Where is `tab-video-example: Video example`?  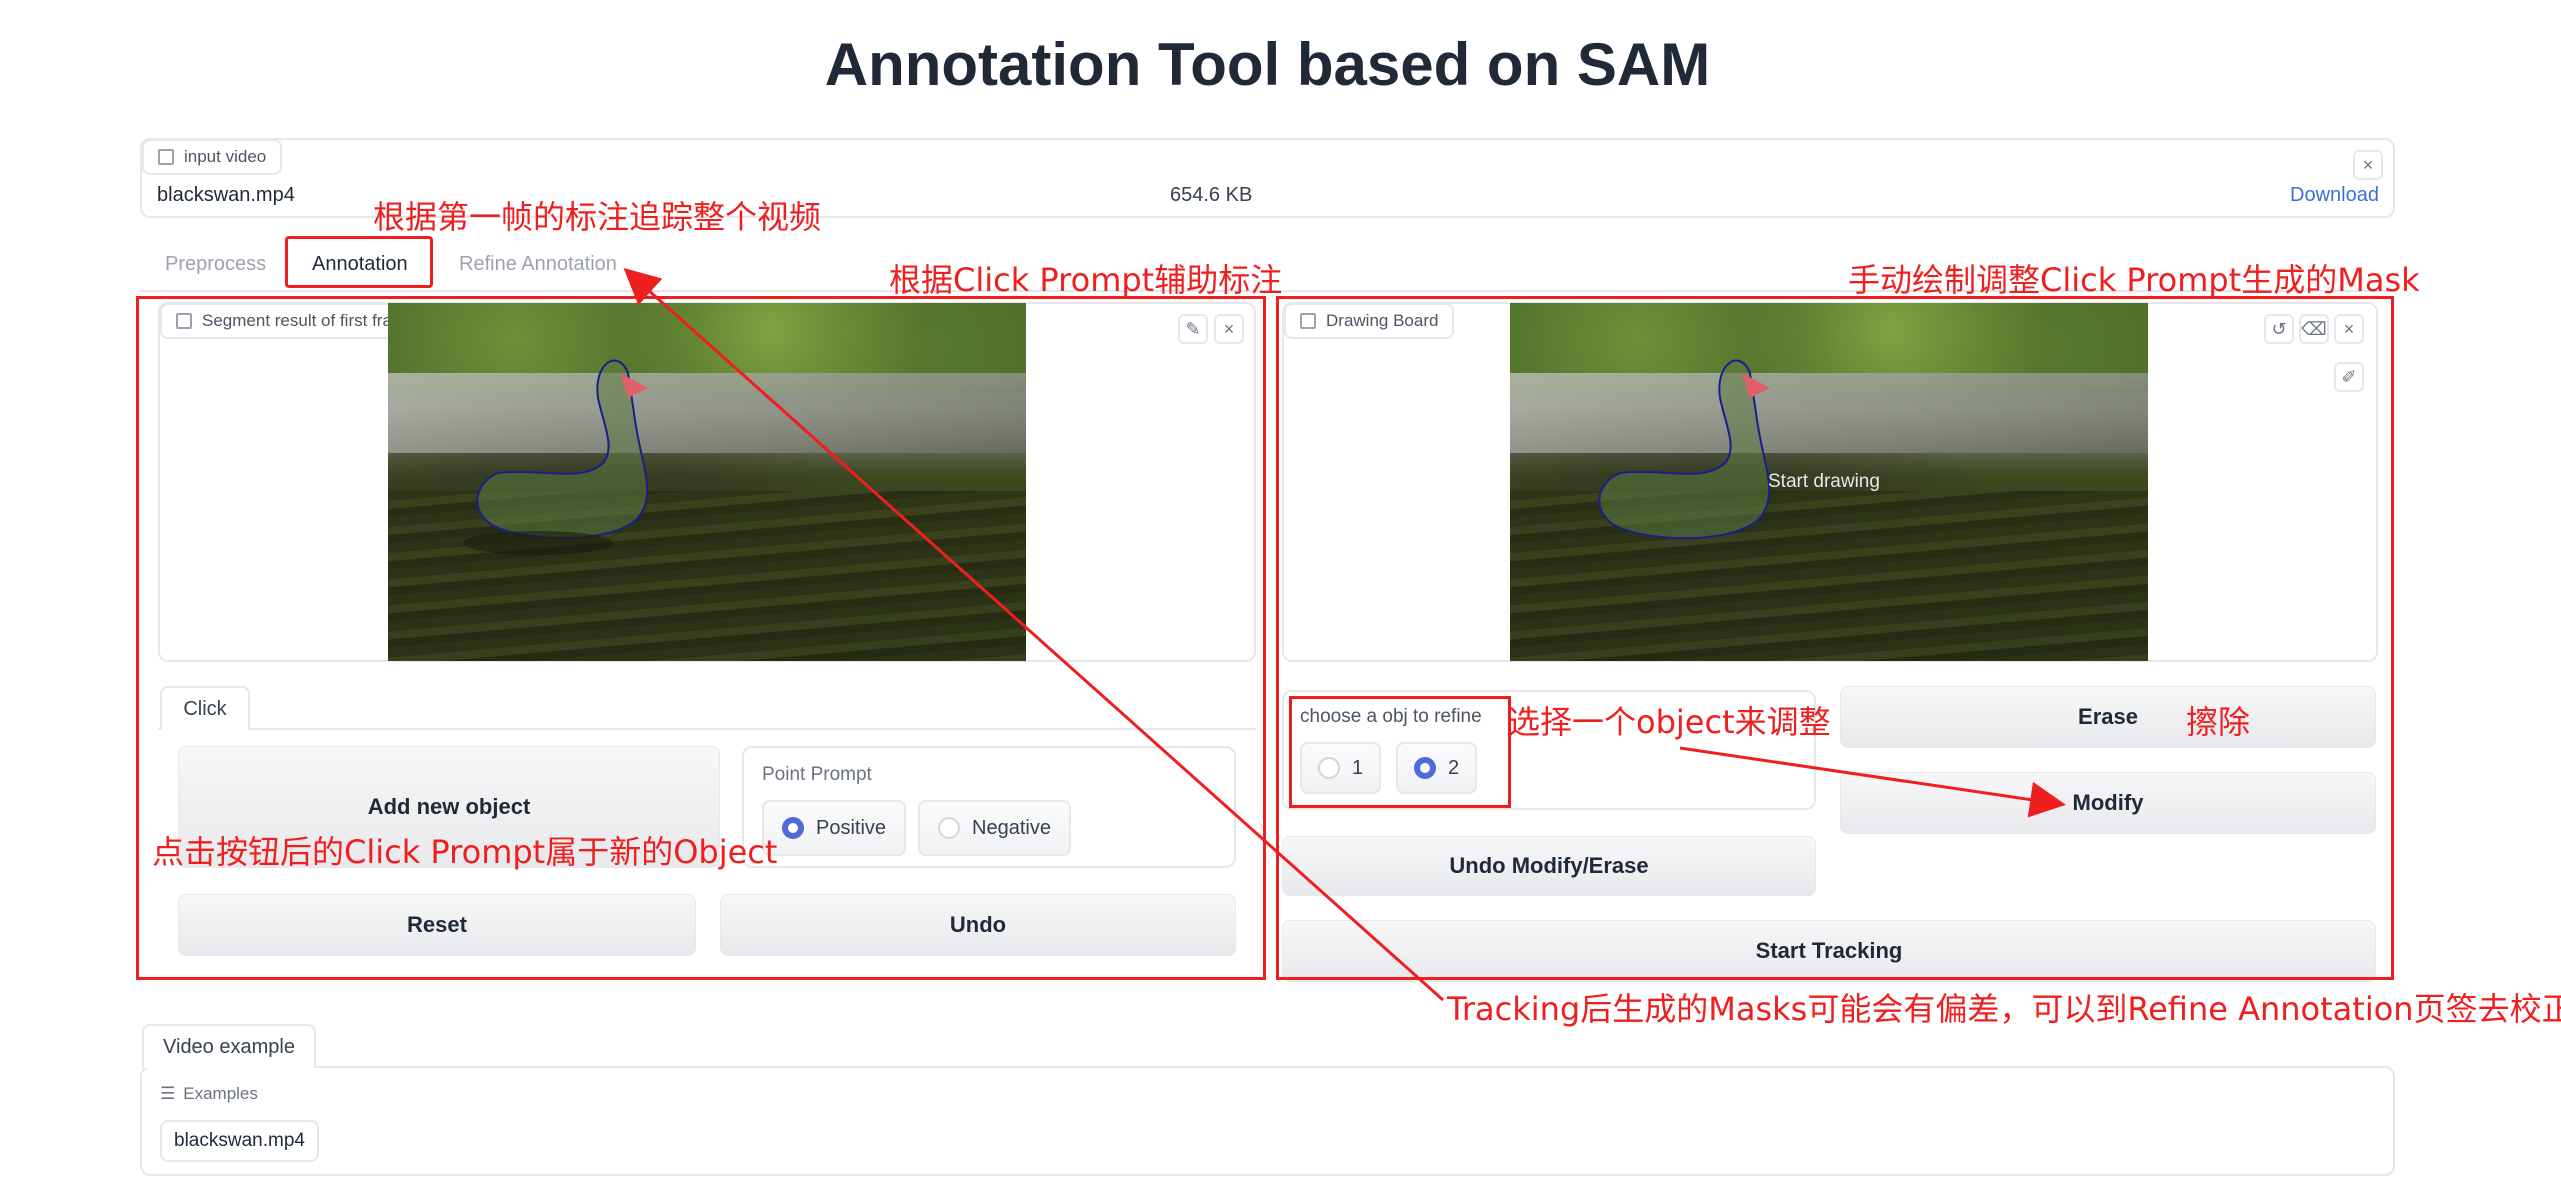
tab-video-example: Video example is located at coordinates (229, 1046).